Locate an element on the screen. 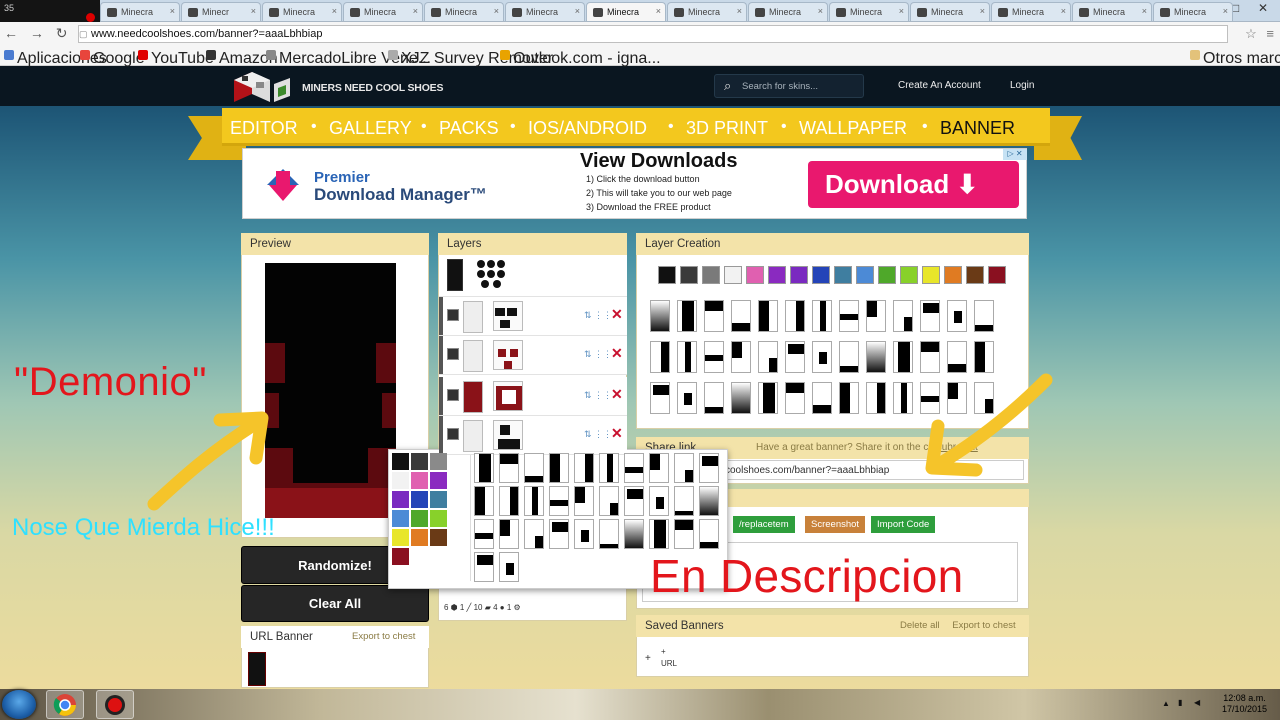 The image size is (1280, 720). url-banner-thumbnail is located at coordinates (257, 669).